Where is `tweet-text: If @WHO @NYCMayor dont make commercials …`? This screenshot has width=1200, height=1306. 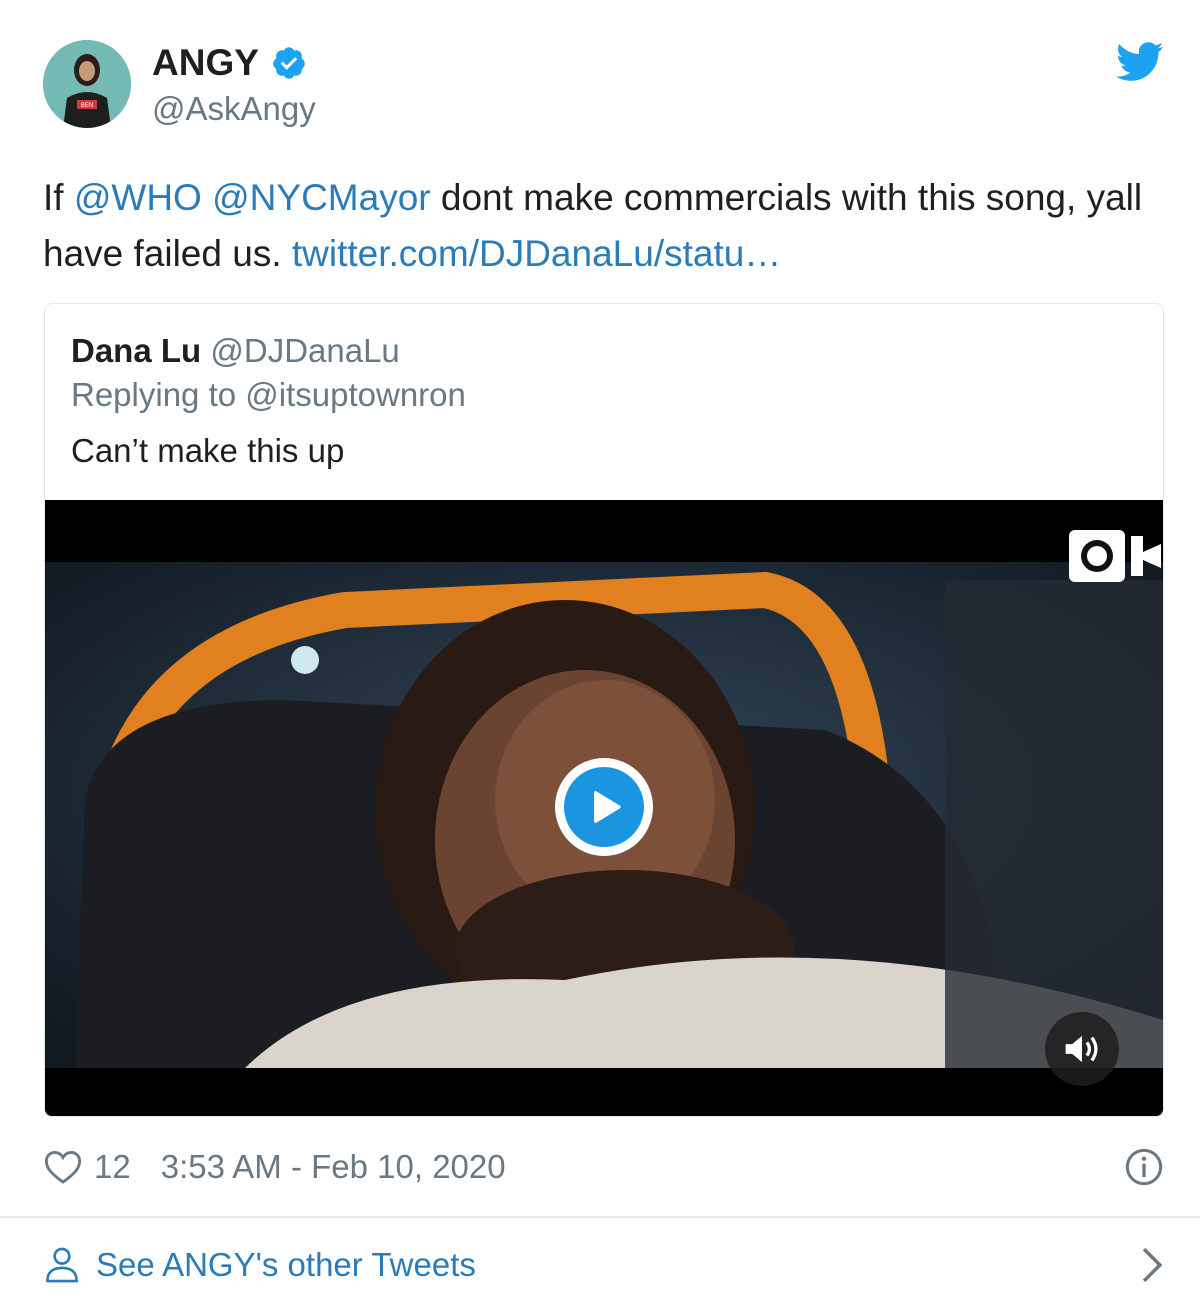
tweet-text: If @WHO @NYCMayor dont make commercials … is located at coordinates (603, 226).